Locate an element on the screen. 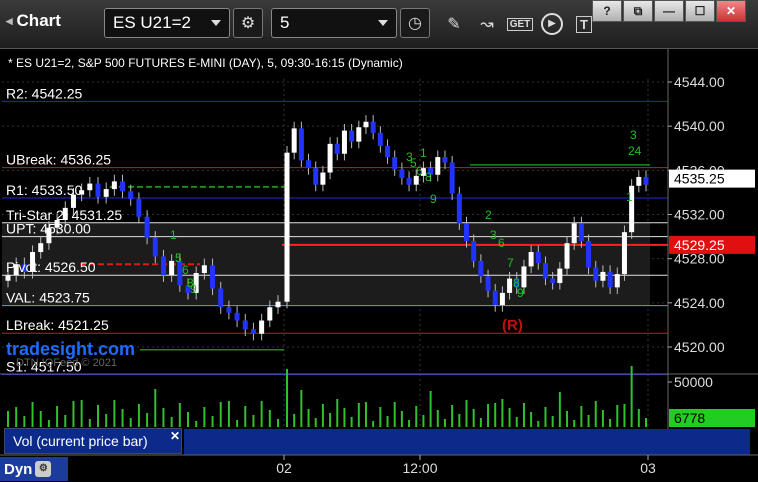 The image size is (758, 482). app-title-text: Chart is located at coordinates (38, 20).